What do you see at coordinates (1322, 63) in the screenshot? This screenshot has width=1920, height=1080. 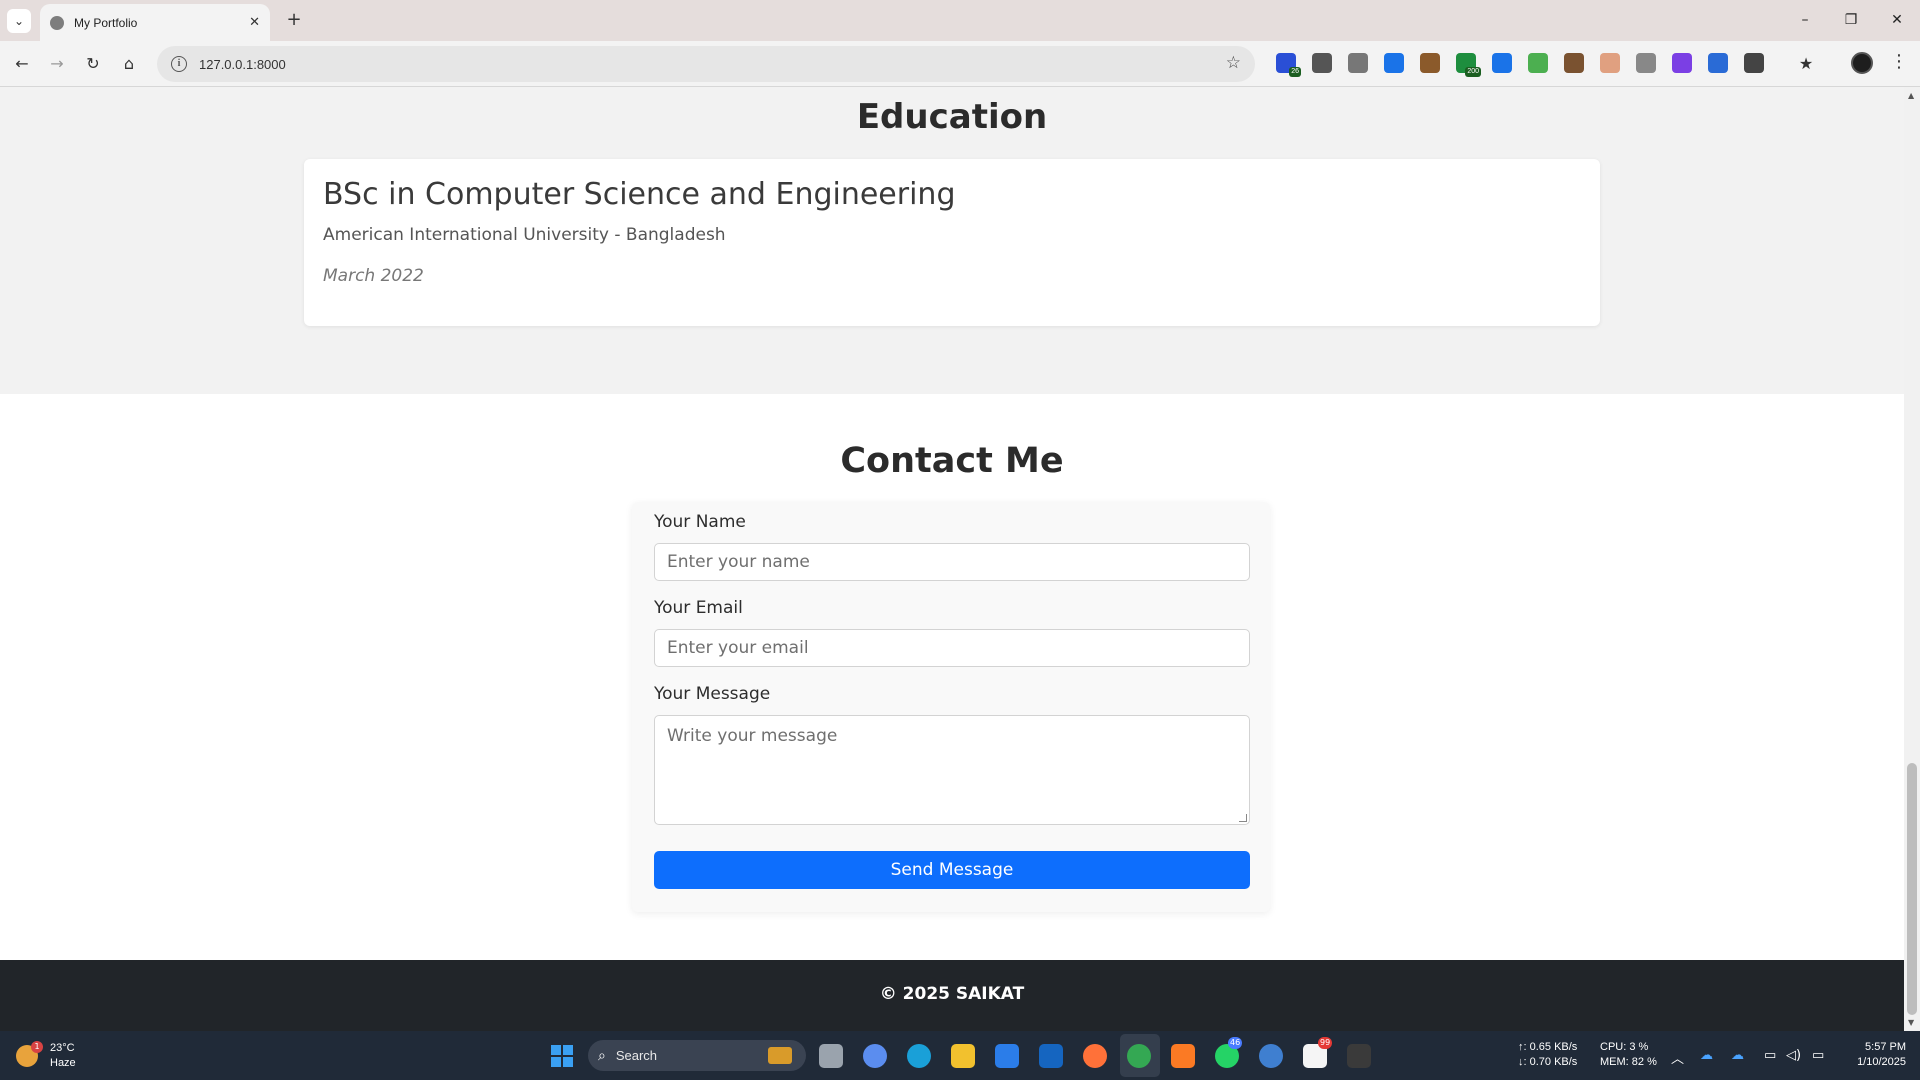 I see `extension-wordpress-icon` at bounding box center [1322, 63].